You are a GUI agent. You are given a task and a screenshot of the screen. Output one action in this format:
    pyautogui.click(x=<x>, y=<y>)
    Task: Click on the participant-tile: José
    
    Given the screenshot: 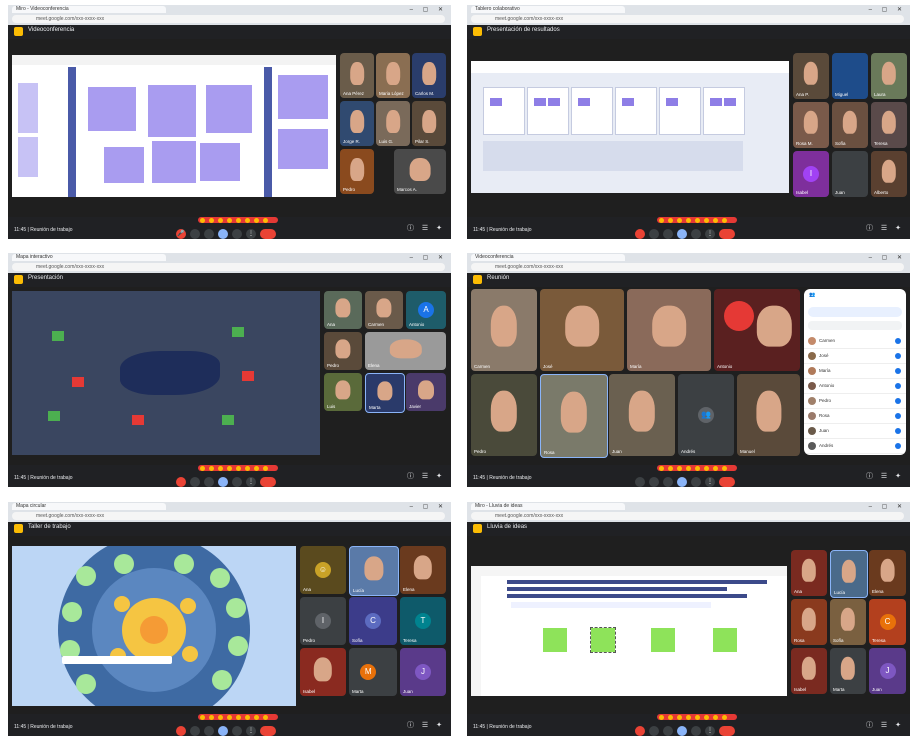 What is the action you would take?
    pyautogui.click(x=582, y=330)
    